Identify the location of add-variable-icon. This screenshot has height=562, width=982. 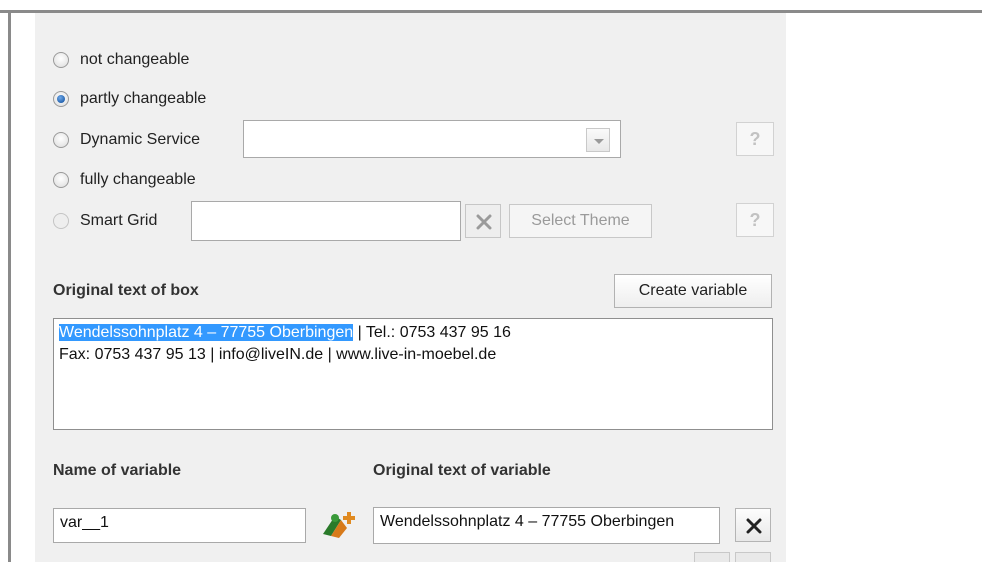
(339, 524).